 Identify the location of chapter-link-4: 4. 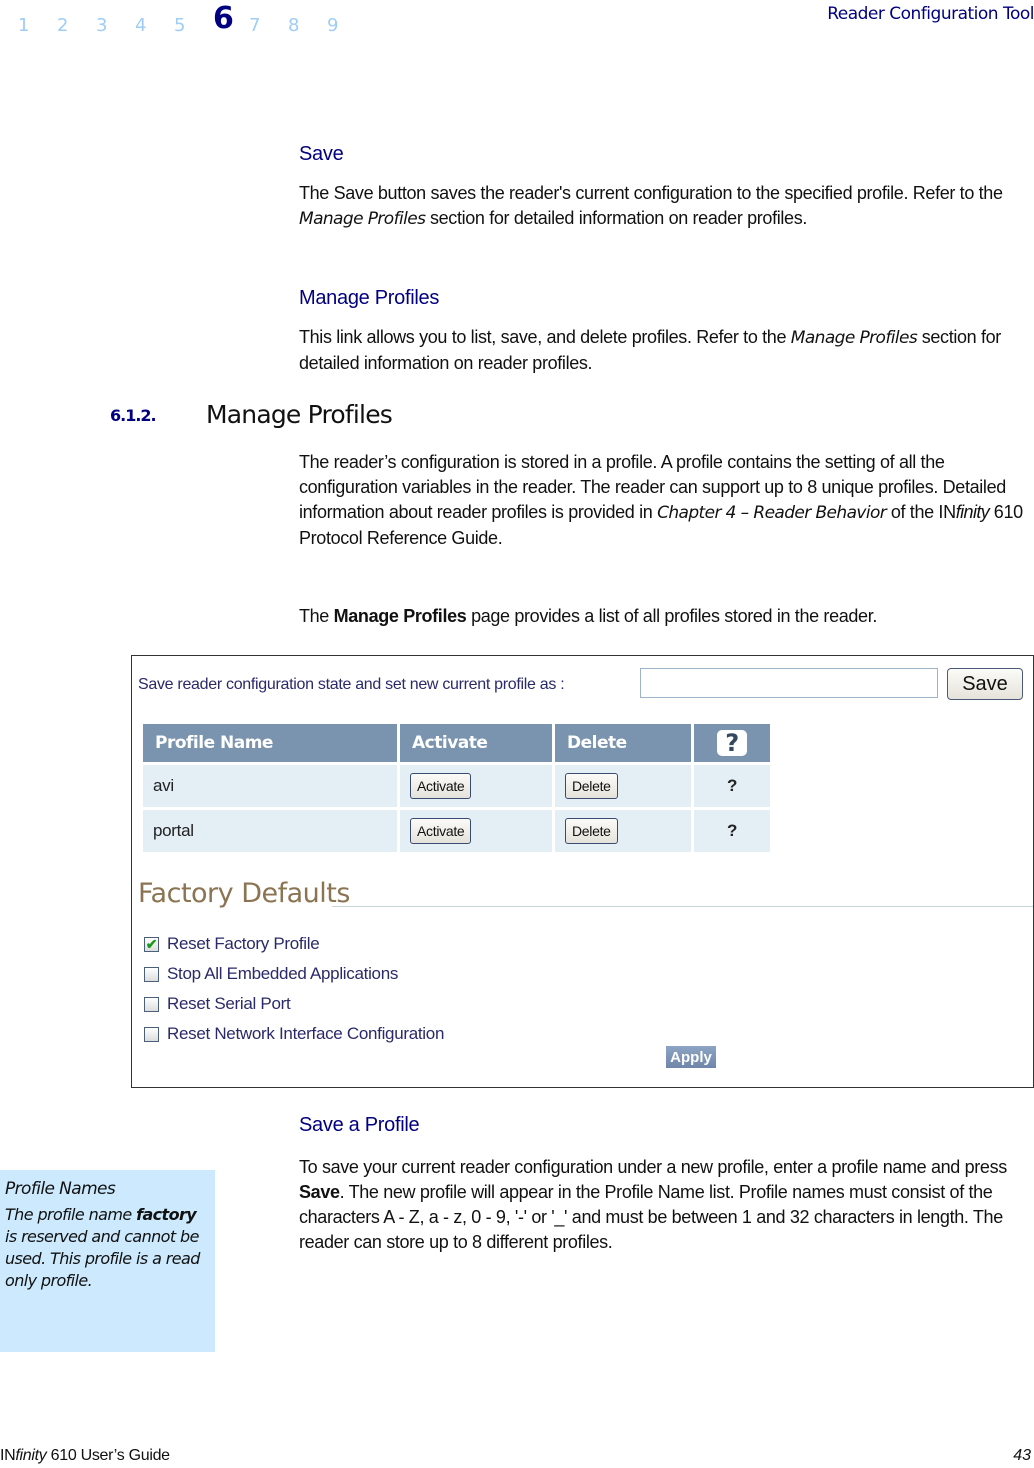
(154, 25).